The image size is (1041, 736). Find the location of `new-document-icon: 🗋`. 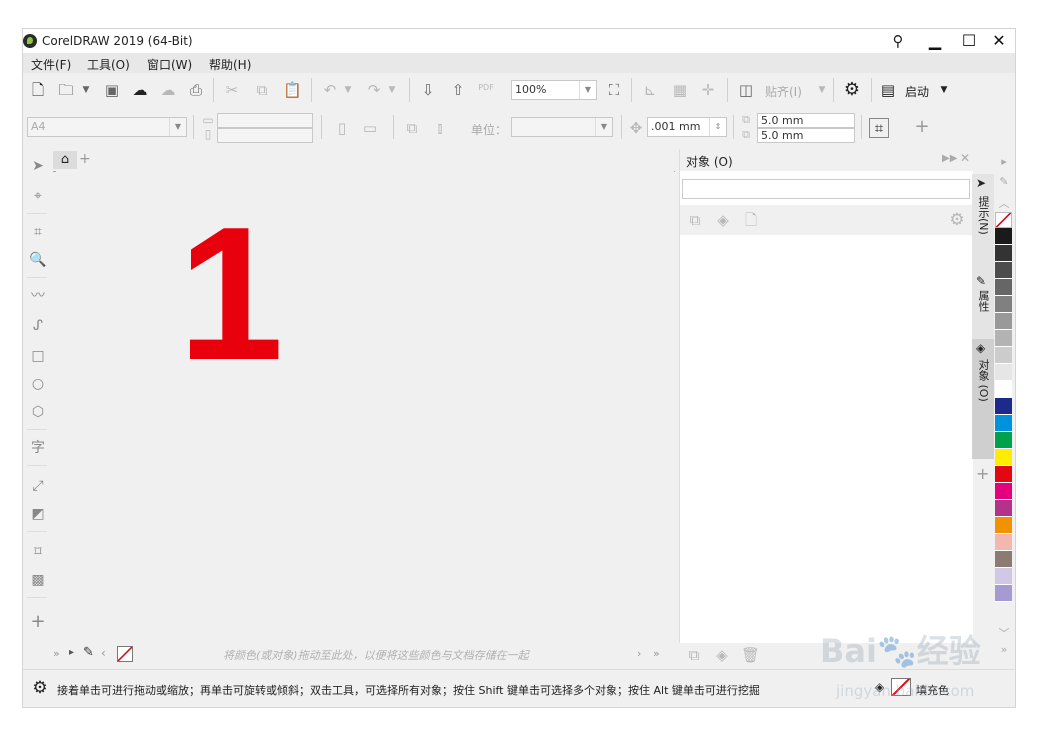

new-document-icon: 🗋 is located at coordinates (38, 90).